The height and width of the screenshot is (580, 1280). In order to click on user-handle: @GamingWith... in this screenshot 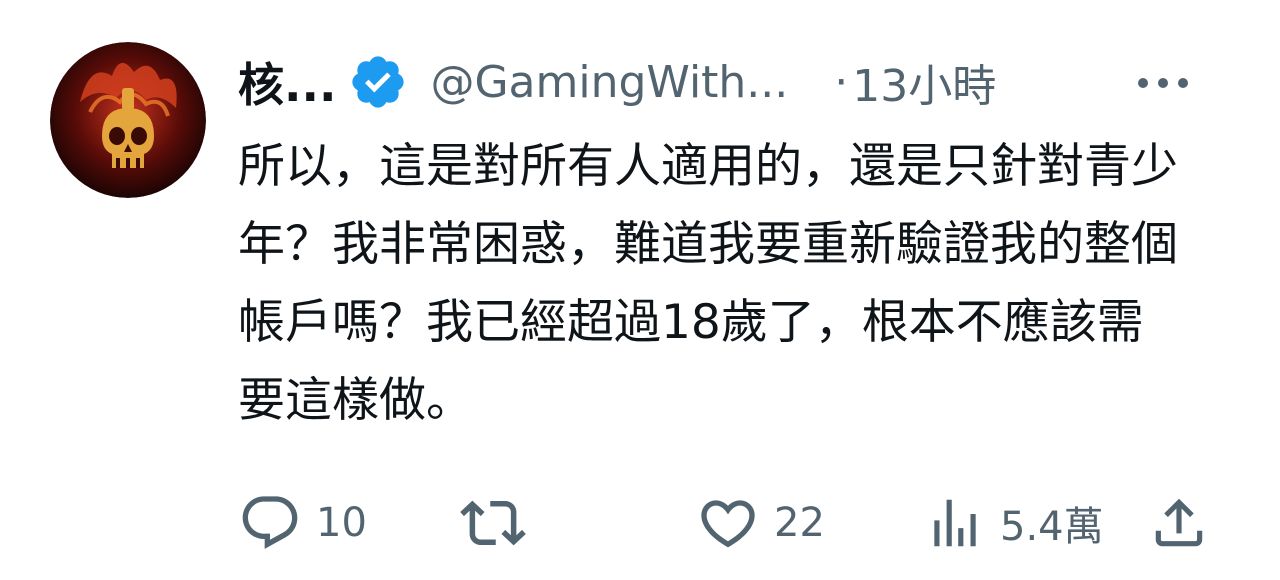, I will do `click(609, 82)`.